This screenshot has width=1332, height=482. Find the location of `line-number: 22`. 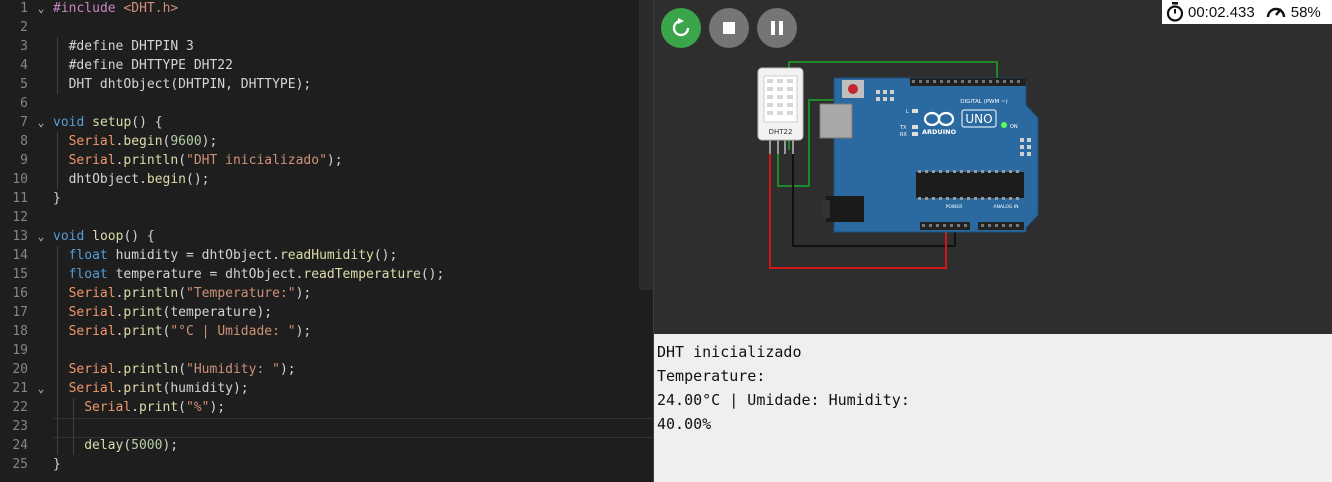

line-number: 22 is located at coordinates (20, 407).